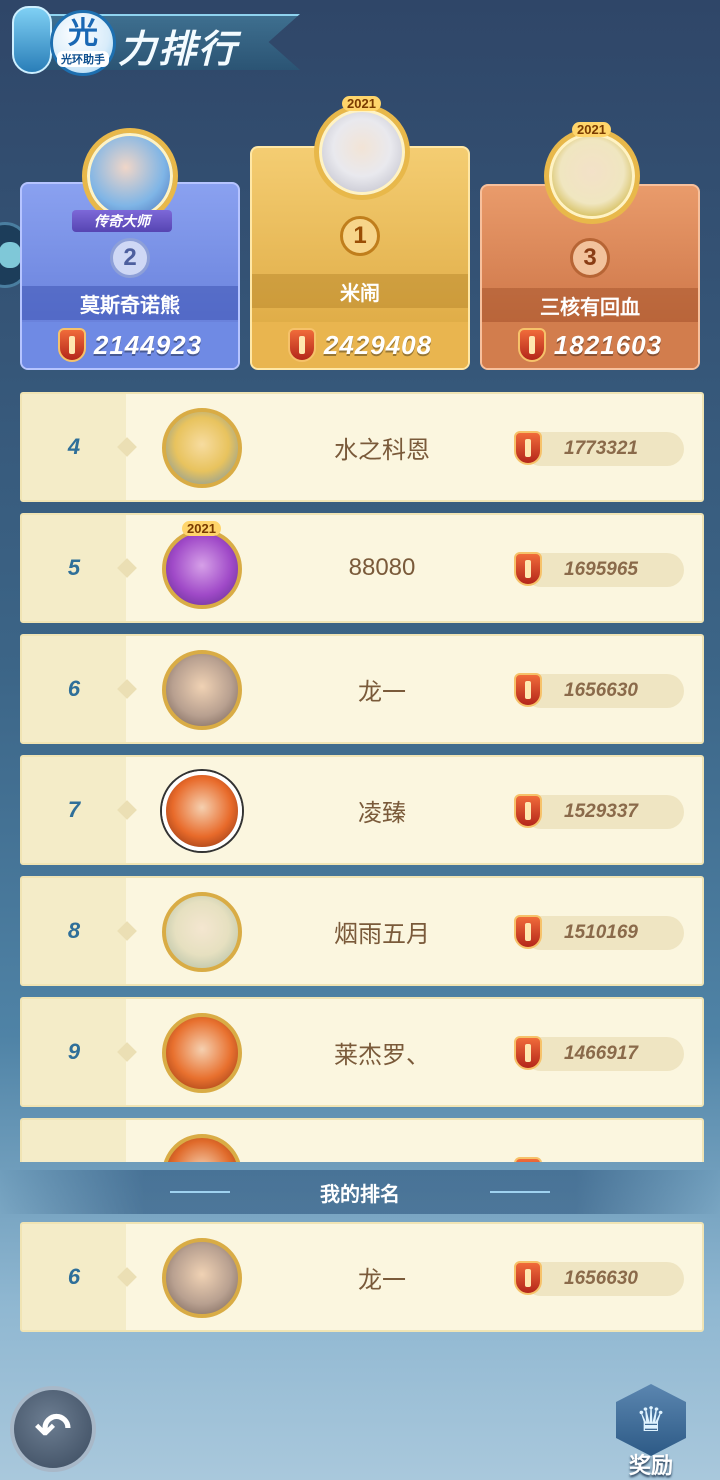  Describe the element at coordinates (10, 255) in the screenshot. I see `mascot-icon` at that location.